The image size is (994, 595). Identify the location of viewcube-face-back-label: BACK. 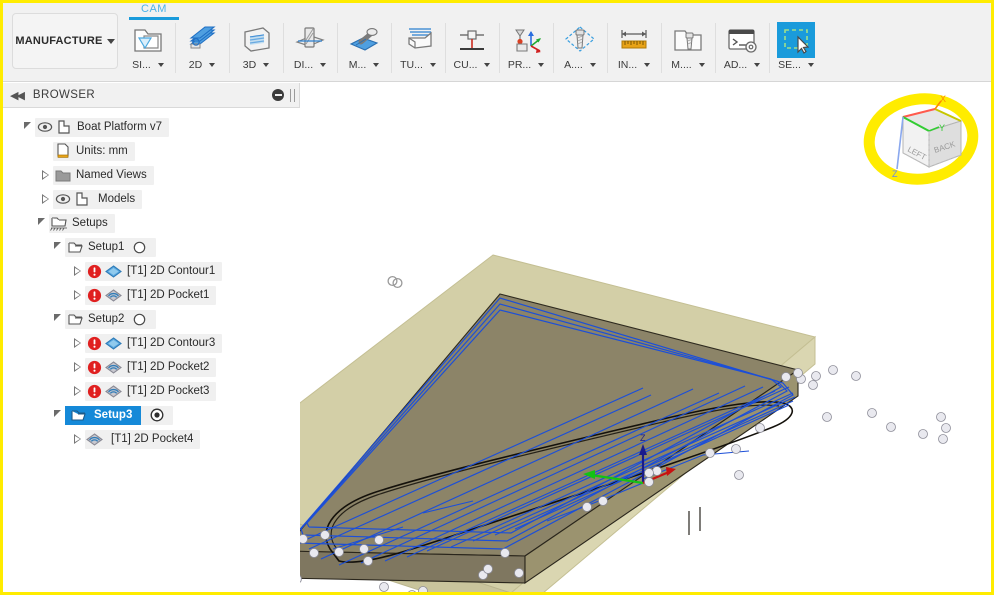
(945, 146).